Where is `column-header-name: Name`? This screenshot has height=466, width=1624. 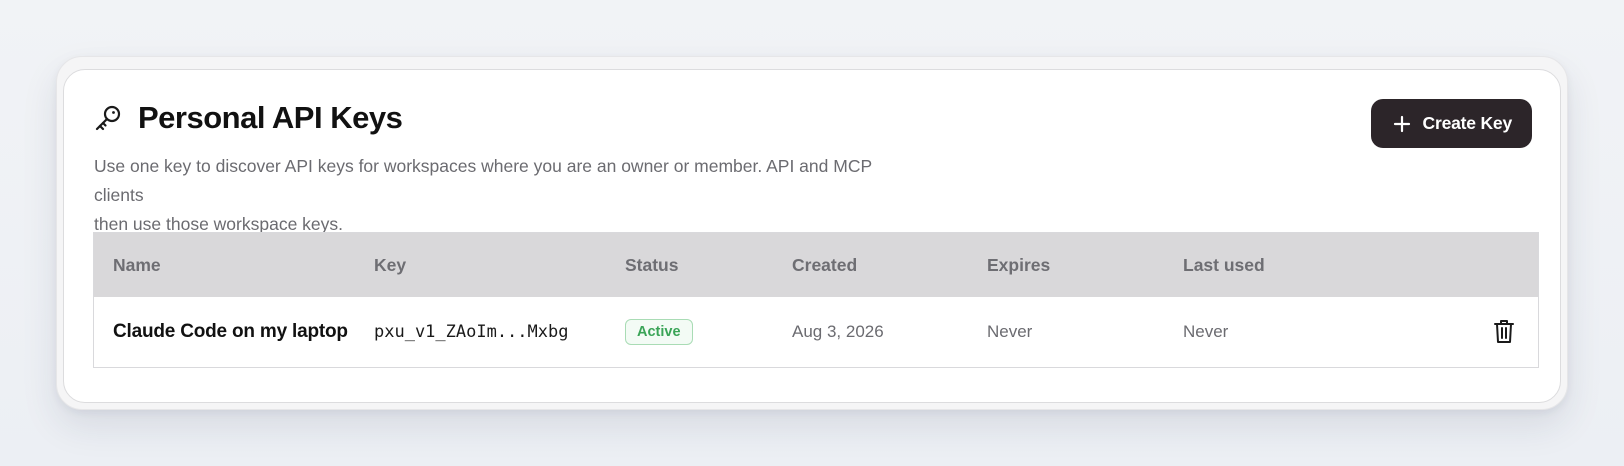
column-header-name: Name is located at coordinates (137, 265).